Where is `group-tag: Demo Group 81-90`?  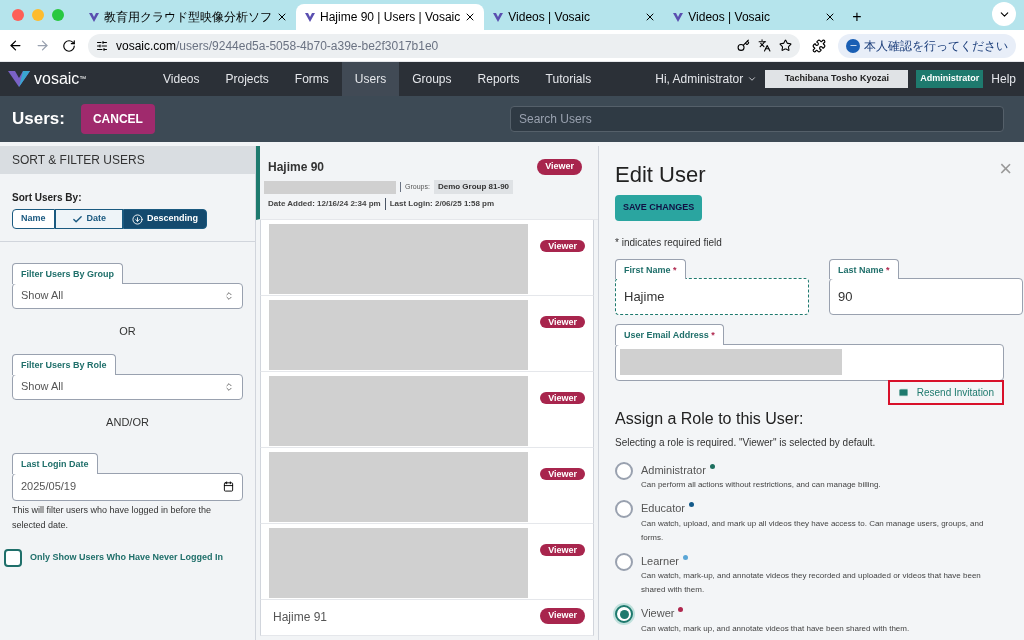
group-tag: Demo Group 81-90 is located at coordinates (473, 187).